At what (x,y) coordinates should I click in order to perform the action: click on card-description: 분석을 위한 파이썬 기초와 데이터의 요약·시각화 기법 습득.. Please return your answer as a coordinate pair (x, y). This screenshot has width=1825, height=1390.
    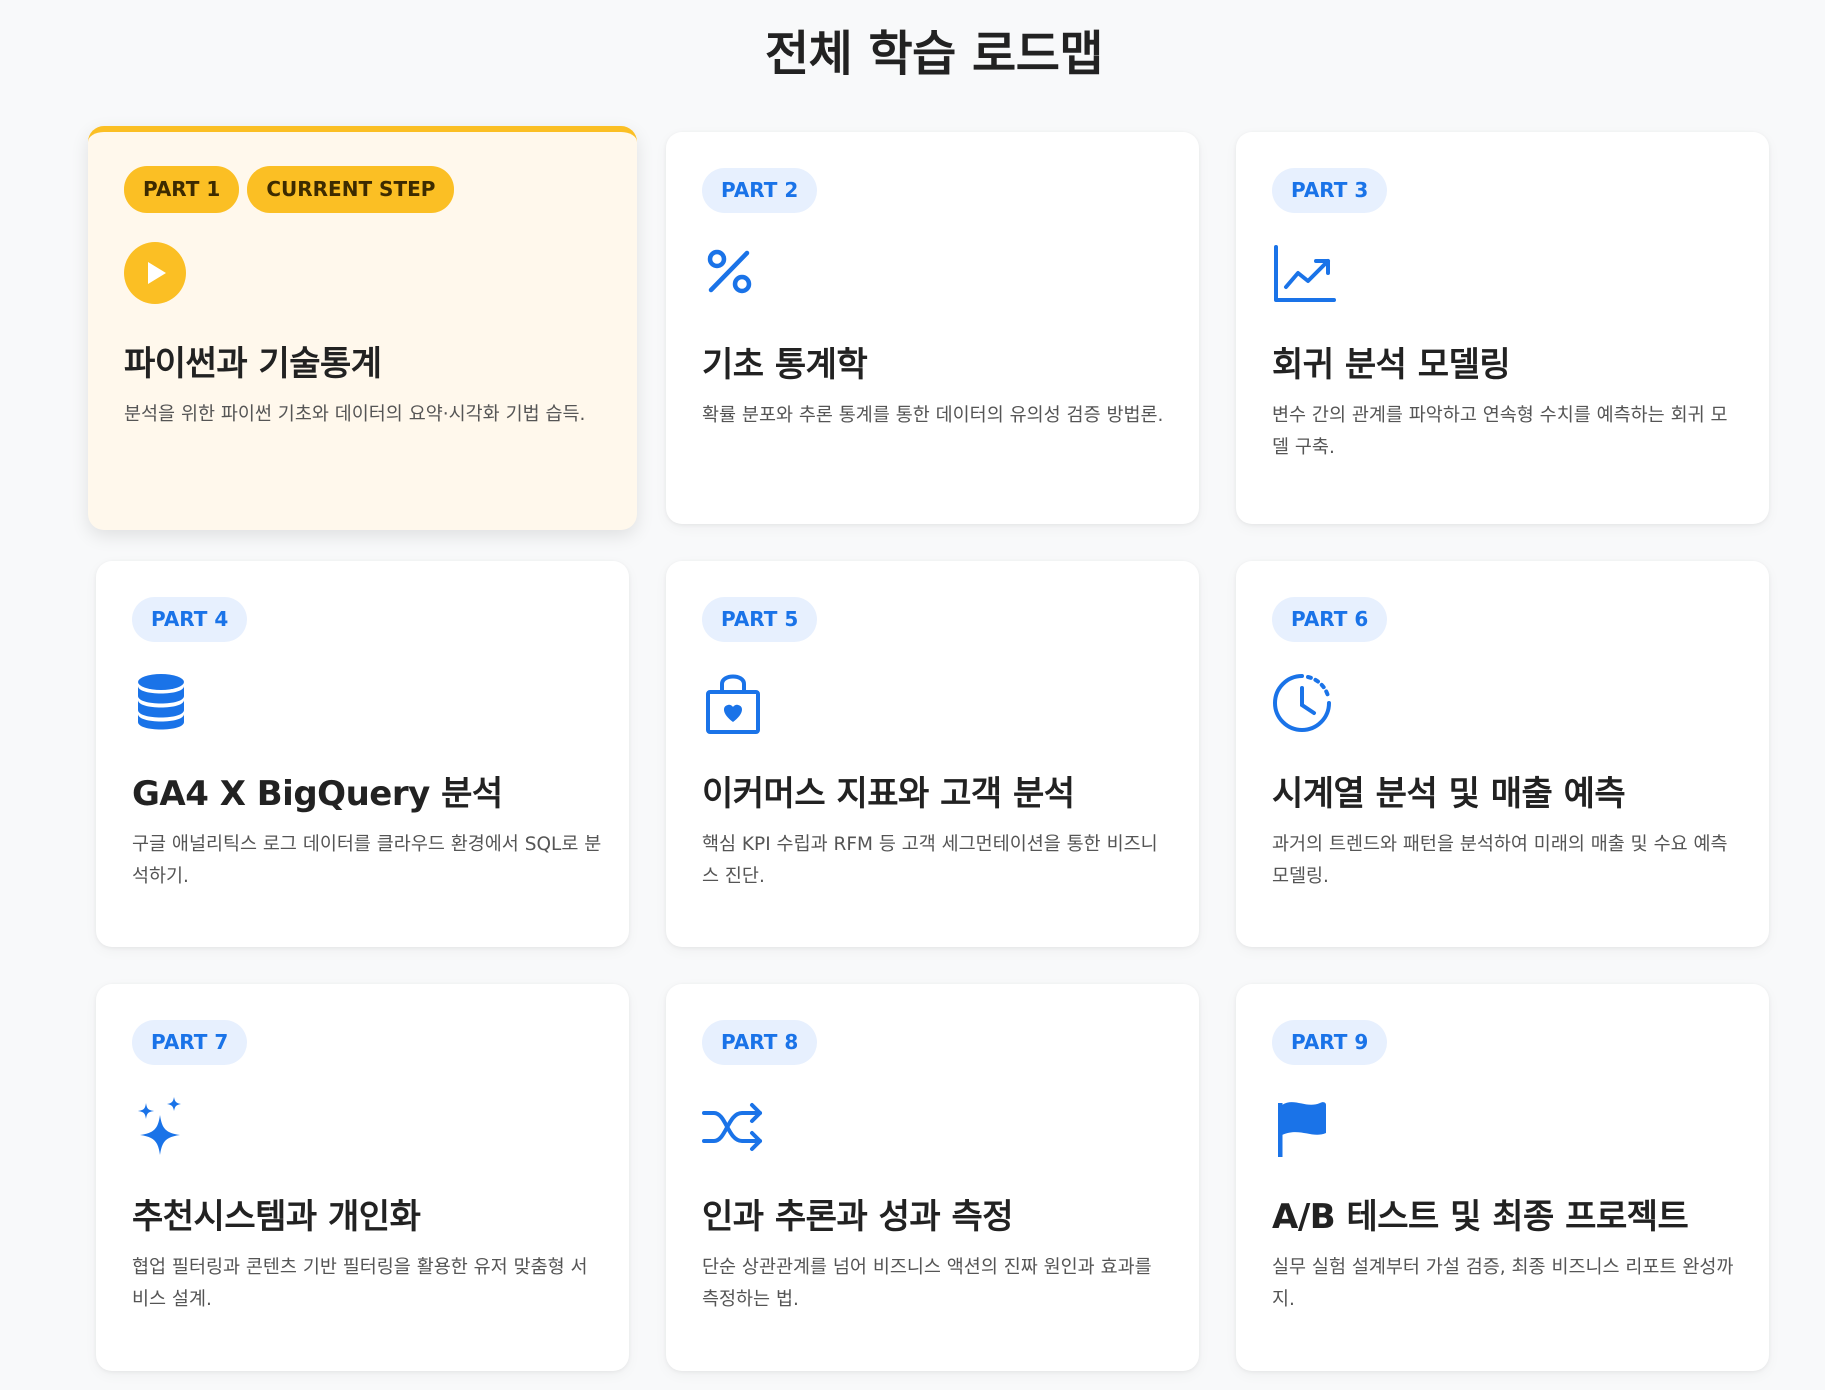
    Looking at the image, I should click on (355, 414).